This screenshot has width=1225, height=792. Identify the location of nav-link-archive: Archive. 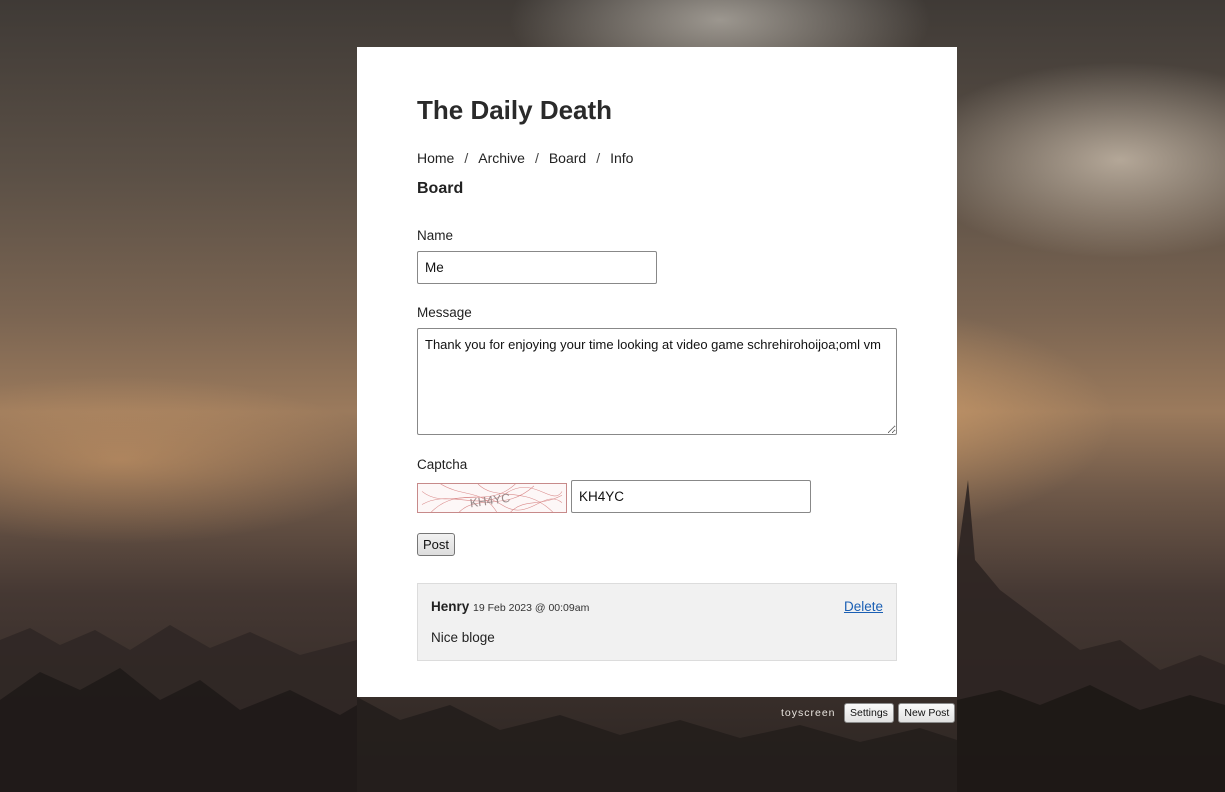
(501, 158).